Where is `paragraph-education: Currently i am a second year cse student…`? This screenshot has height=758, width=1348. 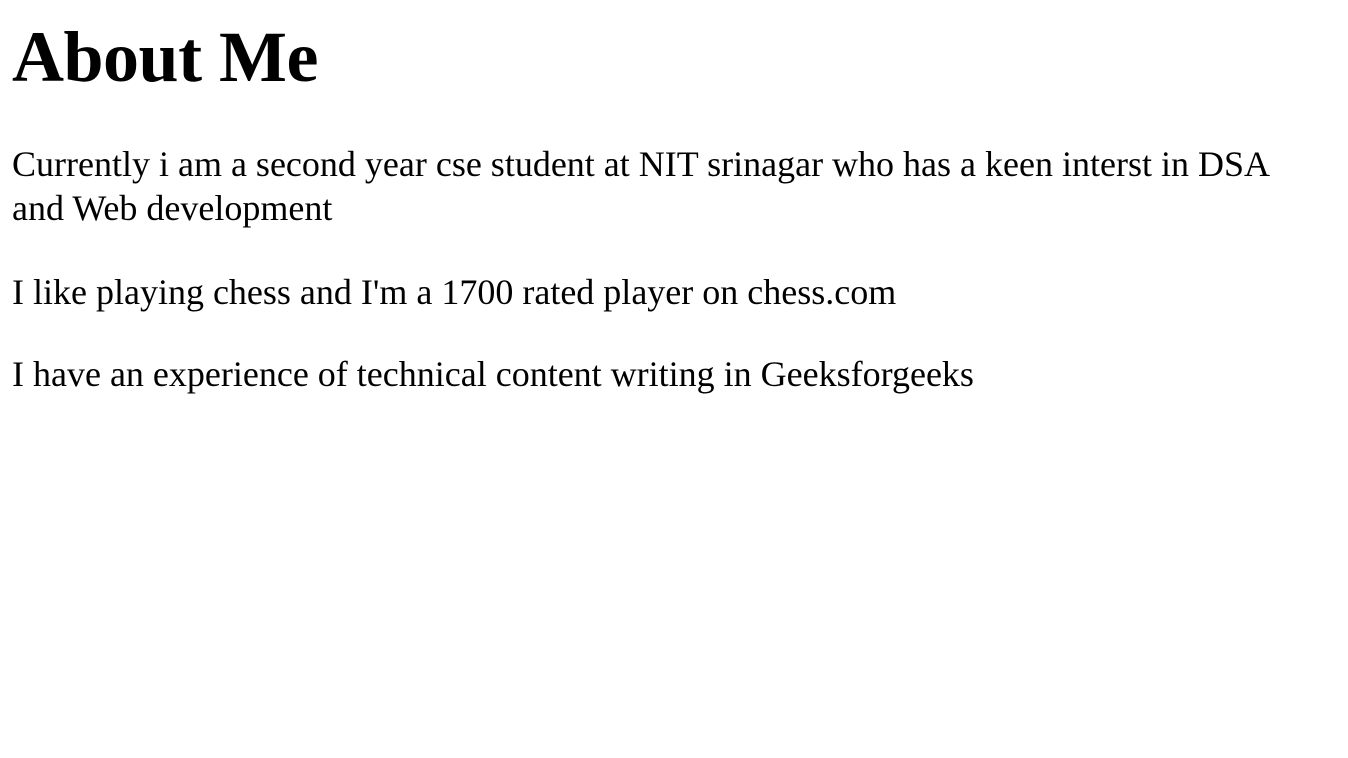
paragraph-education: Currently i am a second year cse student… is located at coordinates (640, 186).